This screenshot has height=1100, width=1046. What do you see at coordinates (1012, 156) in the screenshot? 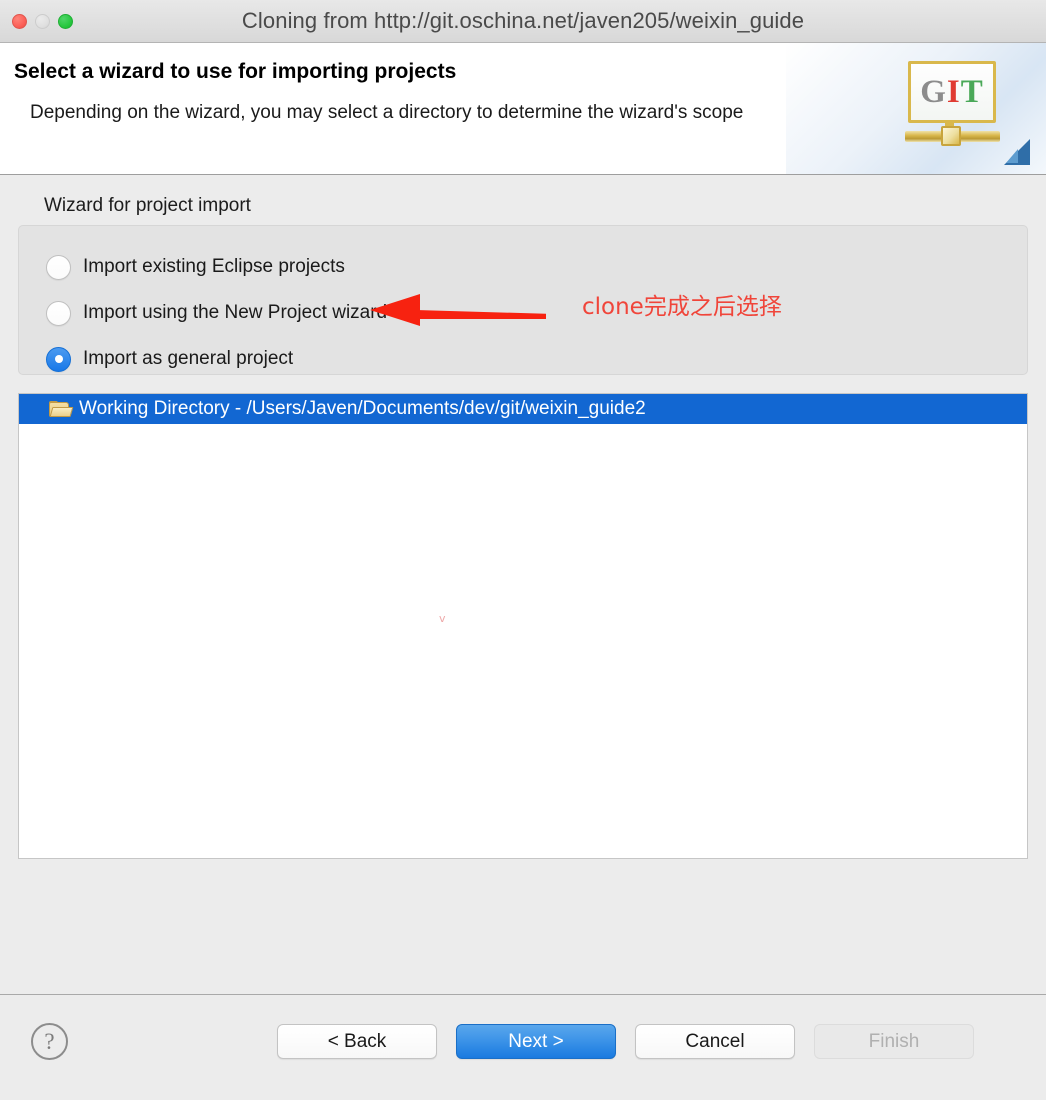
I see `blue-triangle-highlight` at bounding box center [1012, 156].